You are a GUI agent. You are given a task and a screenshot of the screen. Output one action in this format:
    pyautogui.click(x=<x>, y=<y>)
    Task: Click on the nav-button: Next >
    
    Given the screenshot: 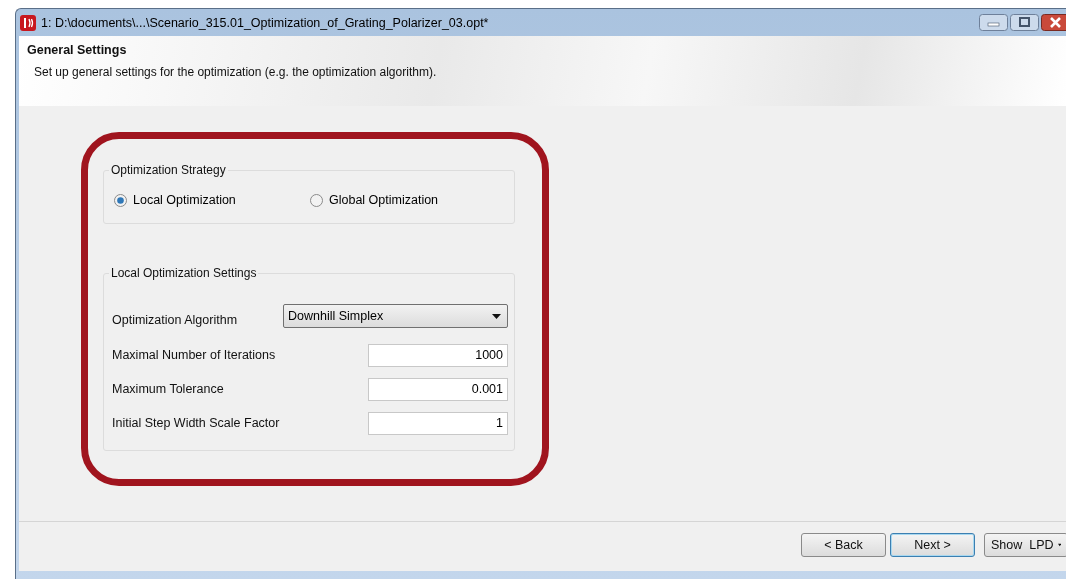 What is the action you would take?
    pyautogui.click(x=932, y=544)
    